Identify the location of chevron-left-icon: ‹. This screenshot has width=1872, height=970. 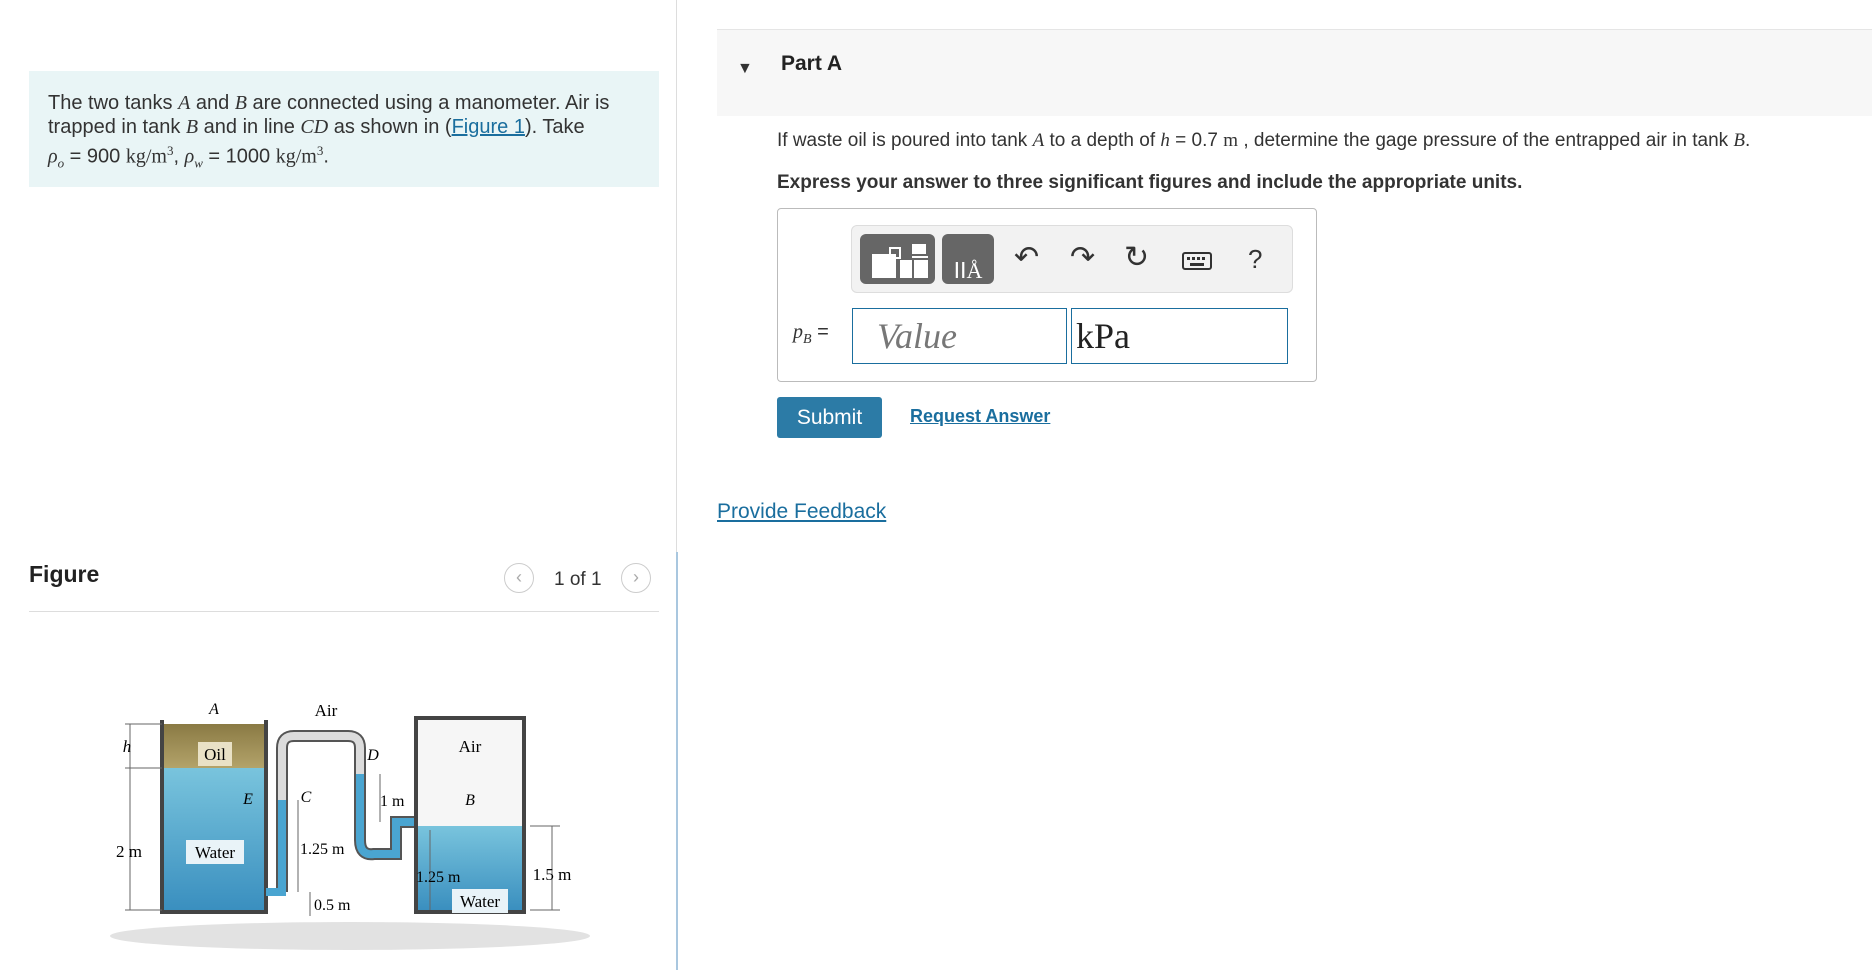
(519, 577).